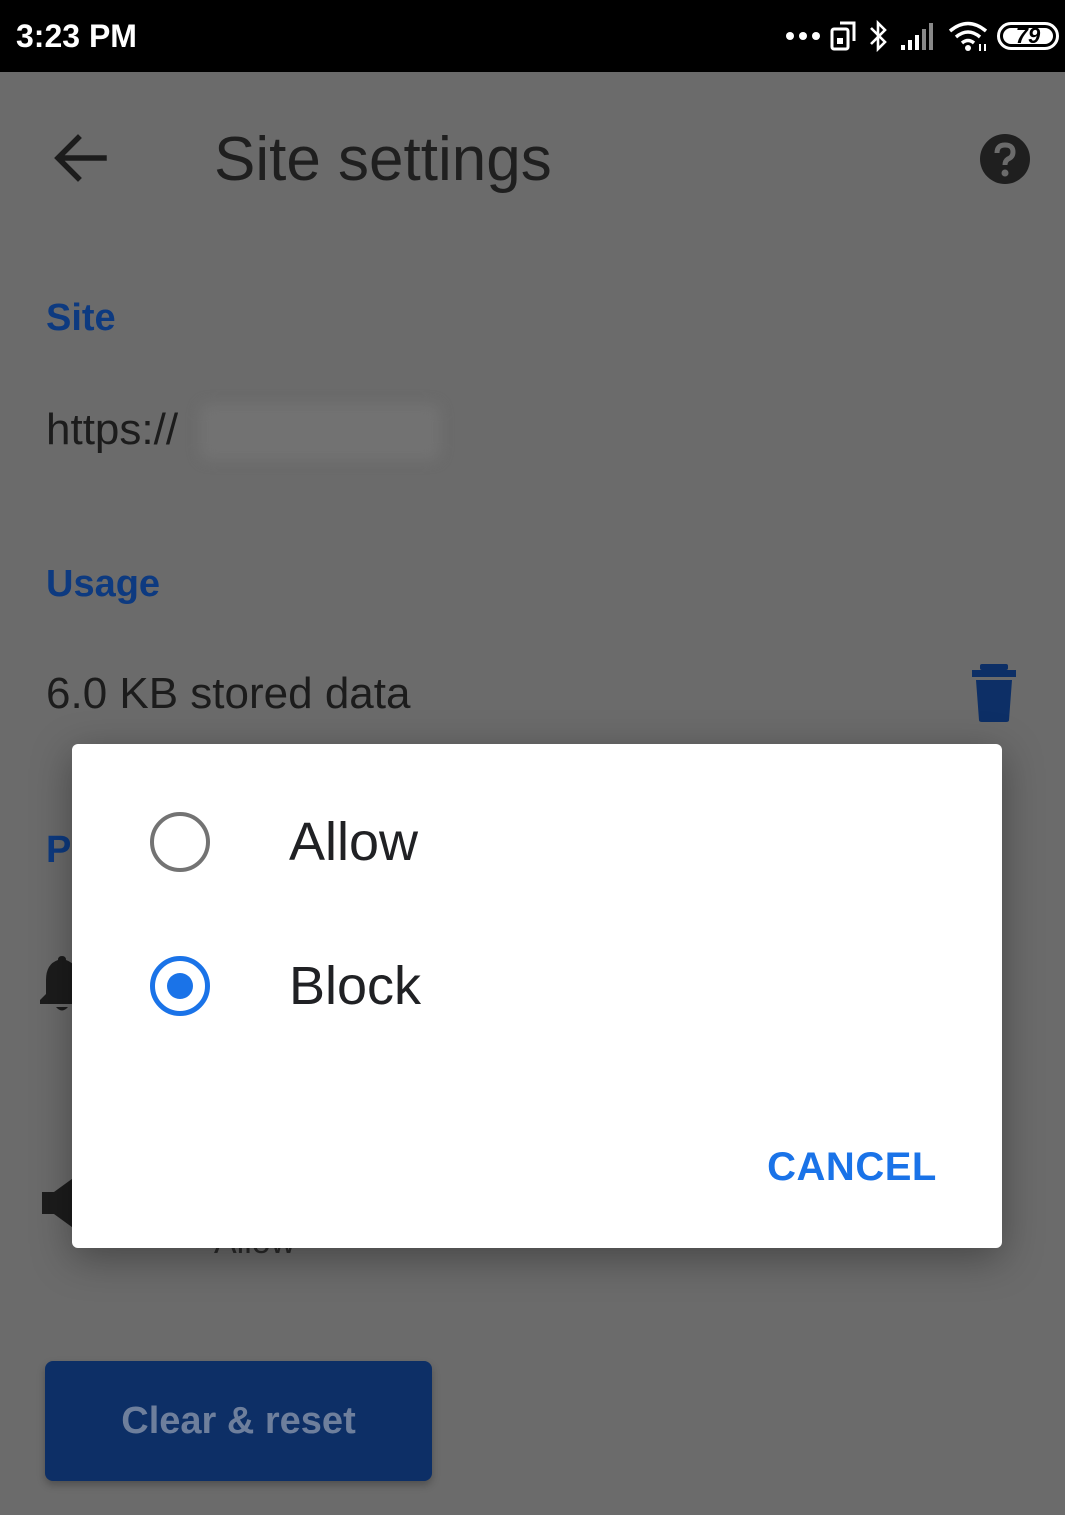 This screenshot has width=1065, height=1515. What do you see at coordinates (320, 432) in the screenshot?
I see `blurred-domain` at bounding box center [320, 432].